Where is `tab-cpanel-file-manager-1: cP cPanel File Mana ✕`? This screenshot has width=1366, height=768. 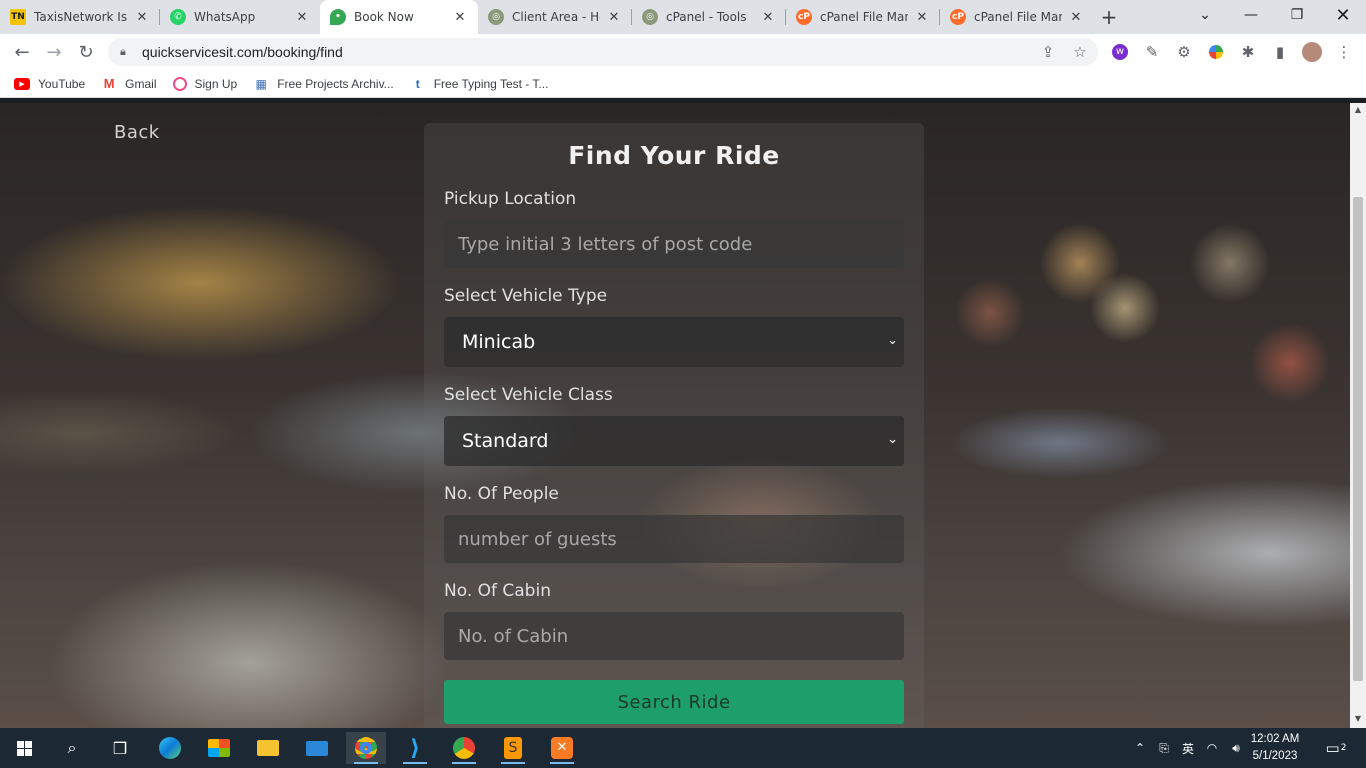
tab-cpanel-file-manager-1: cP cPanel File Mana ✕ is located at coordinates (863, 17).